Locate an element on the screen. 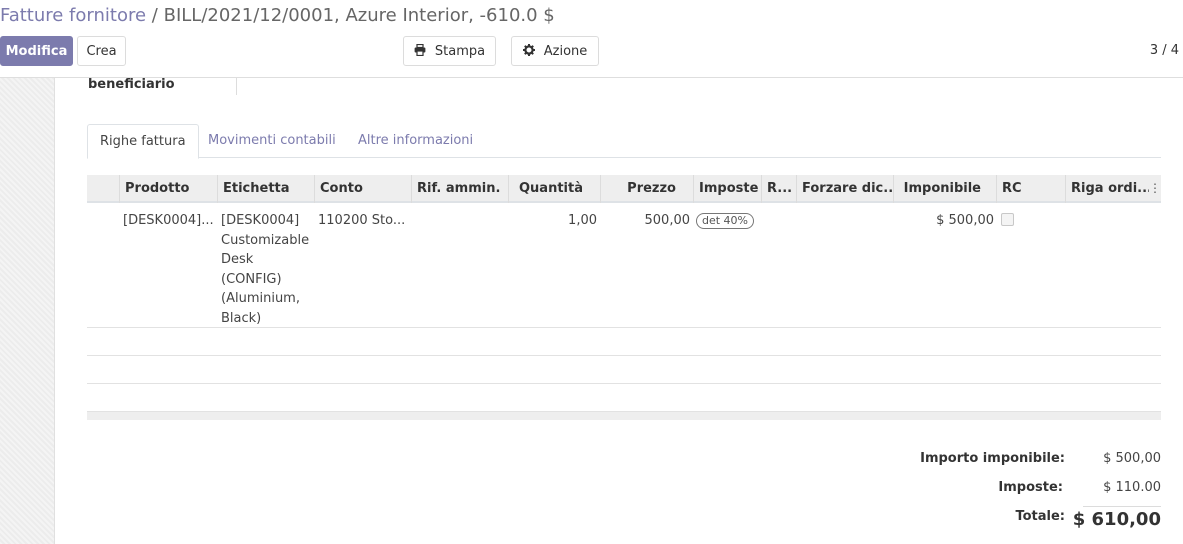 The image size is (1183, 544). handle-column-header is located at coordinates (103, 189).